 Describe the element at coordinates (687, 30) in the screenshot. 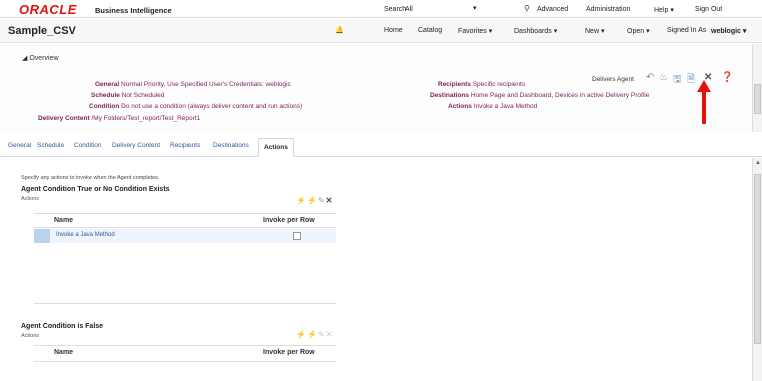

I see `signed-in-as-label: Signed In As` at that location.